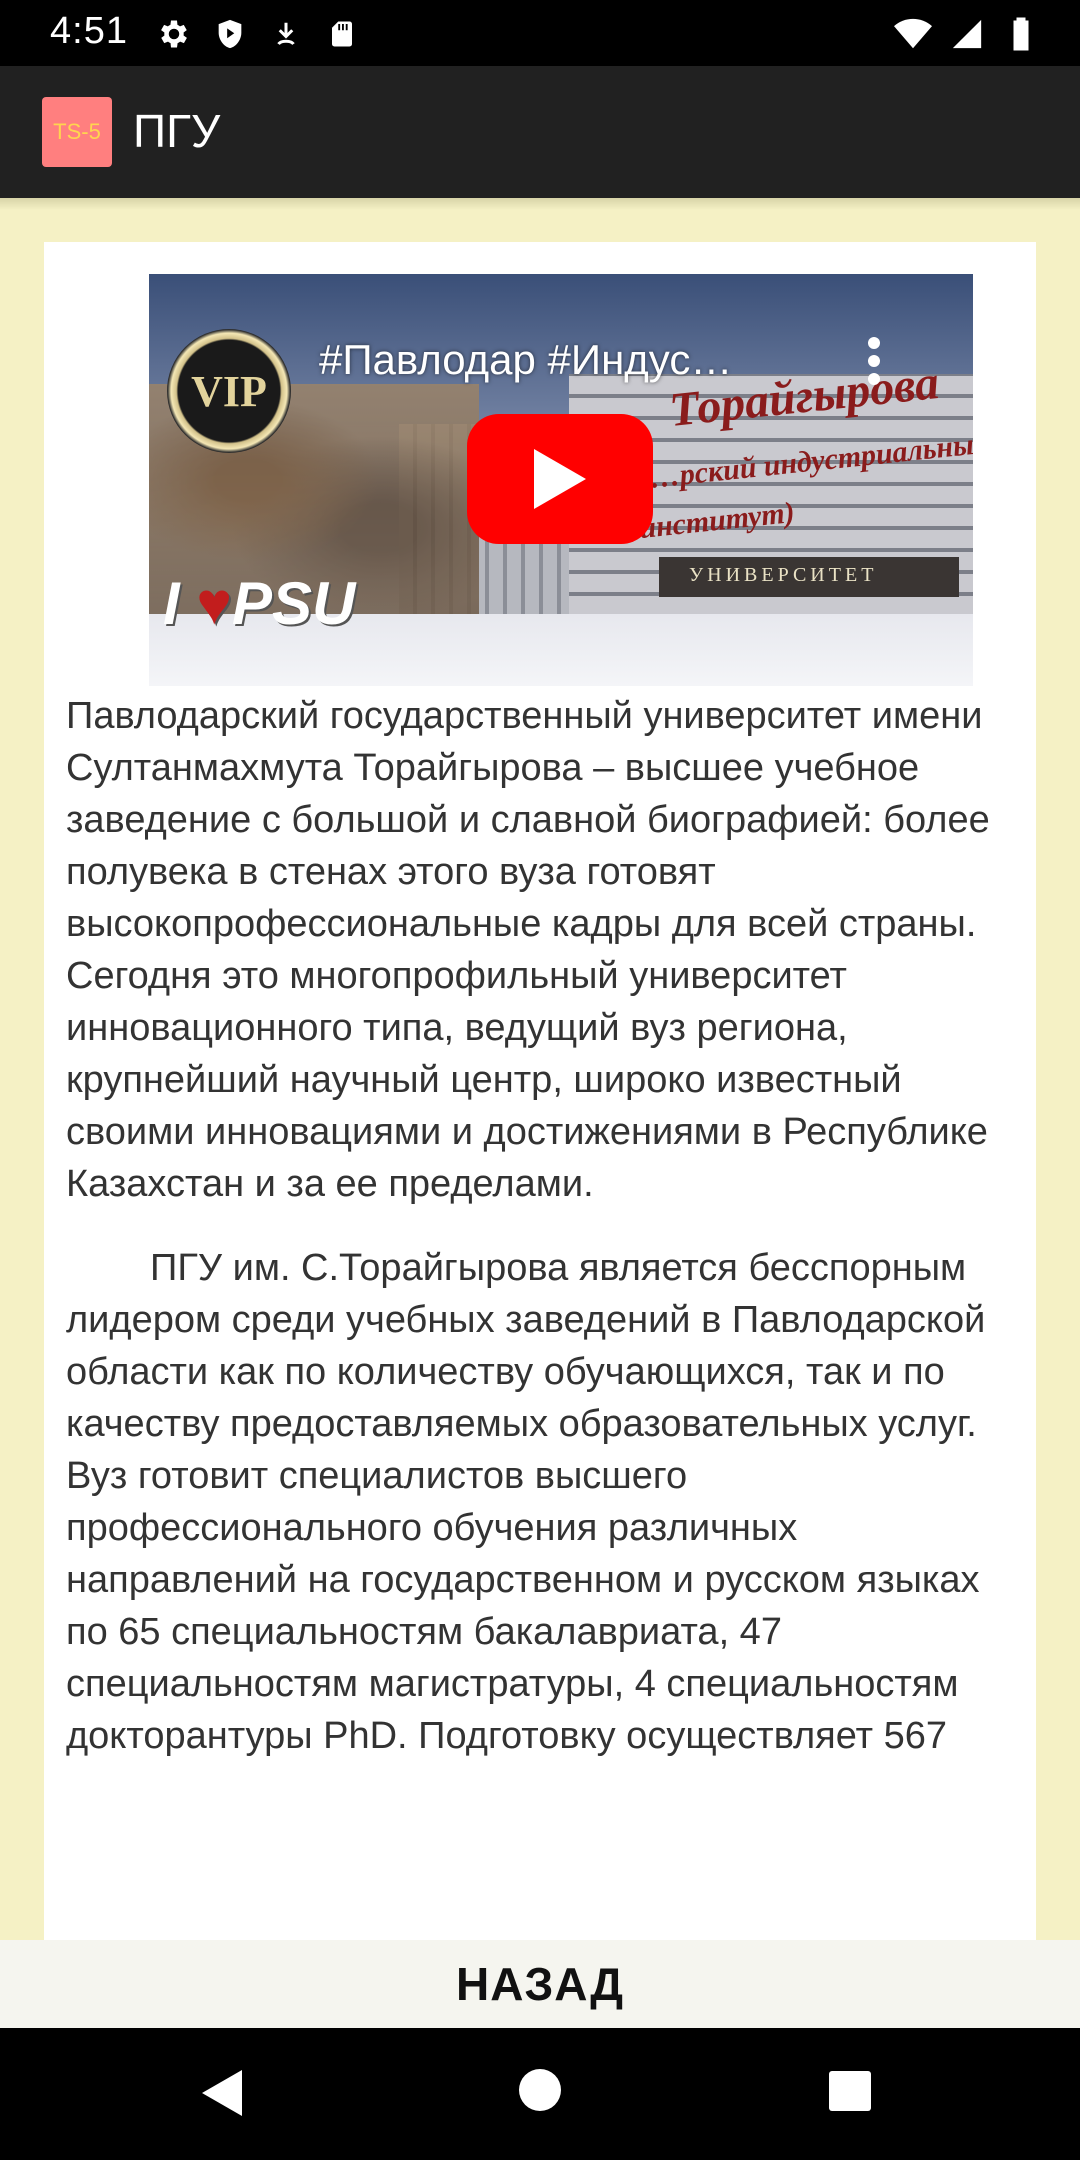  I want to click on status-bar: 4:51, so click(540, 33).